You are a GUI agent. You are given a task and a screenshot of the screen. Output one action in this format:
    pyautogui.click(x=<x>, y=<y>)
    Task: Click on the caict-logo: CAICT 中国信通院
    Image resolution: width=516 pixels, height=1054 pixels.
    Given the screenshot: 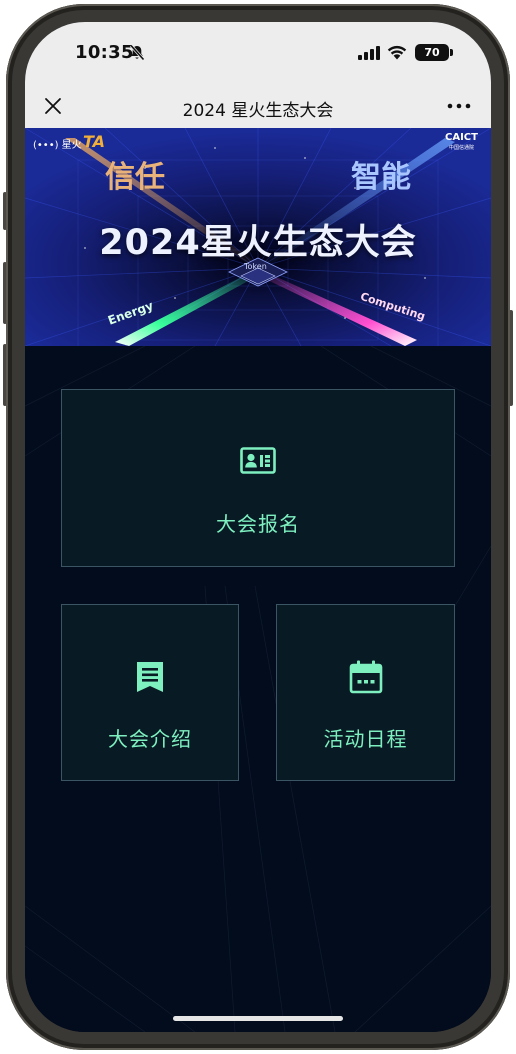 What is the action you would take?
    pyautogui.click(x=461, y=143)
    